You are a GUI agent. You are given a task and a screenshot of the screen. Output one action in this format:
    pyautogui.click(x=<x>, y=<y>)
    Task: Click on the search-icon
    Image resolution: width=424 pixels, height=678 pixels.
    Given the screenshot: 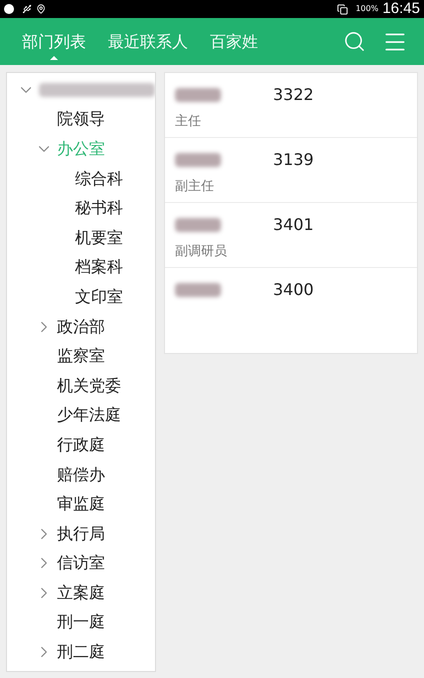 What is the action you would take?
    pyautogui.click(x=354, y=41)
    